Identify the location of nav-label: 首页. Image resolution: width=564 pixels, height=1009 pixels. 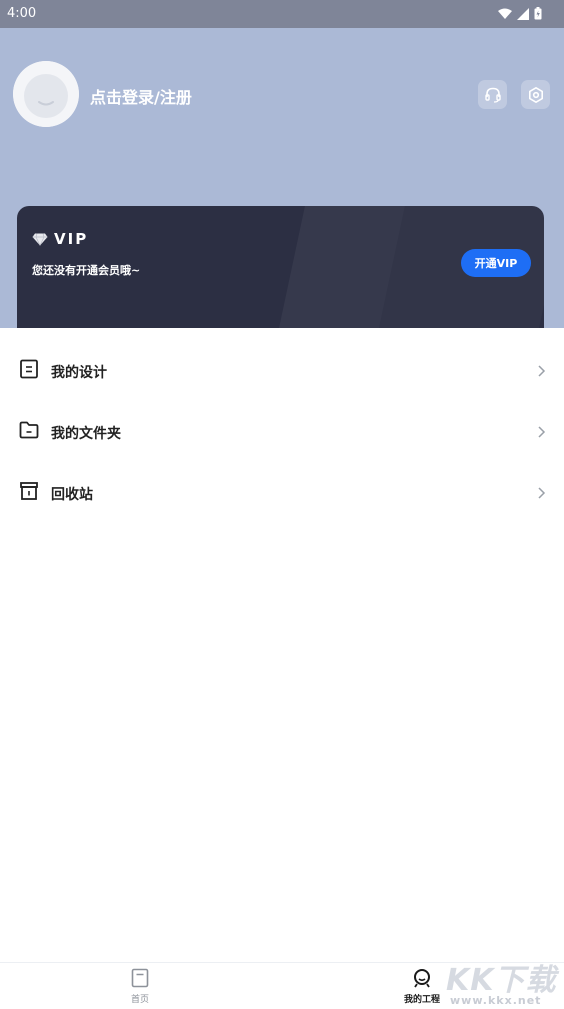
(139, 1000).